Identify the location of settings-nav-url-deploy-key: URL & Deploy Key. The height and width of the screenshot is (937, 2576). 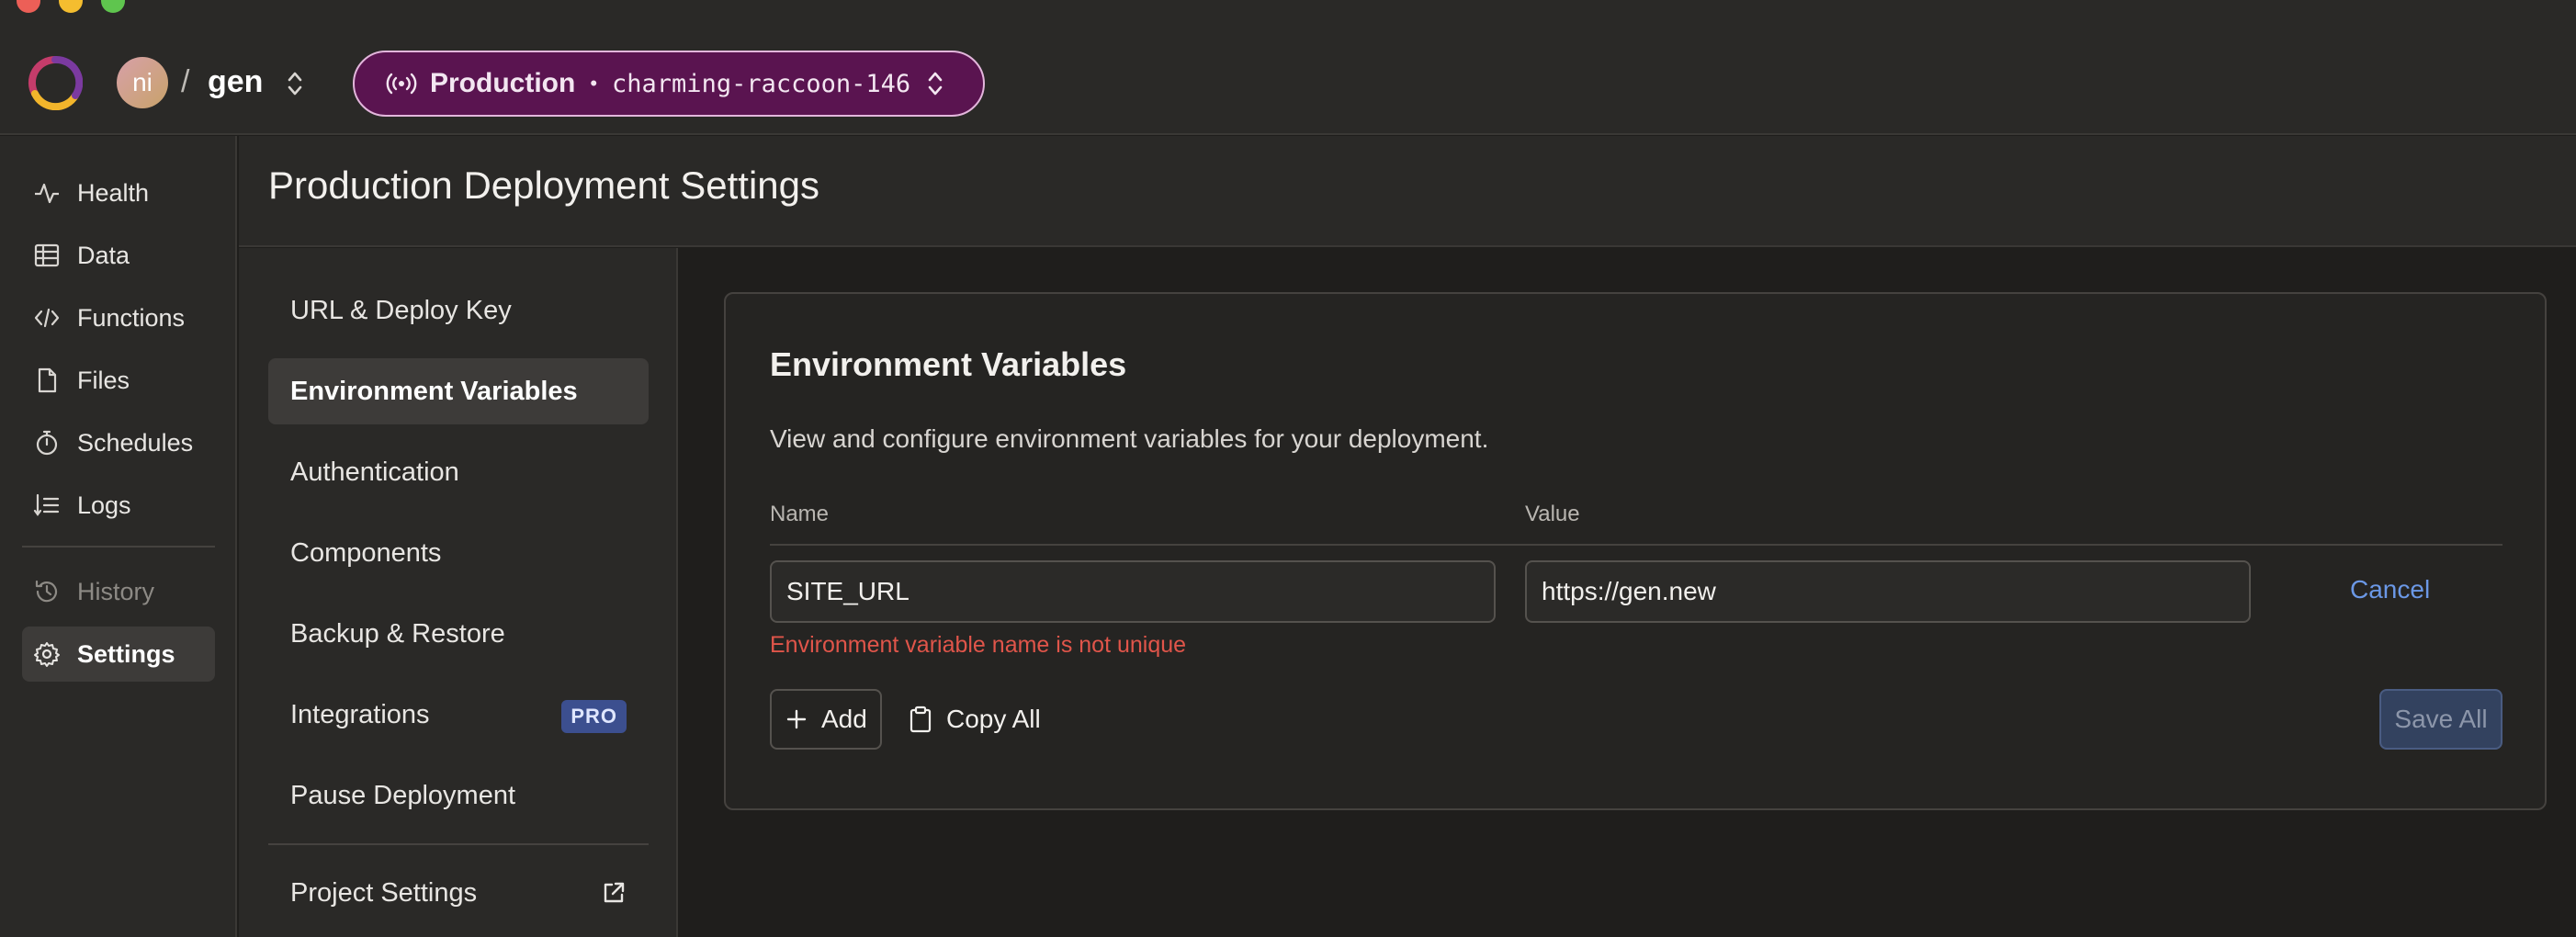
(458, 310).